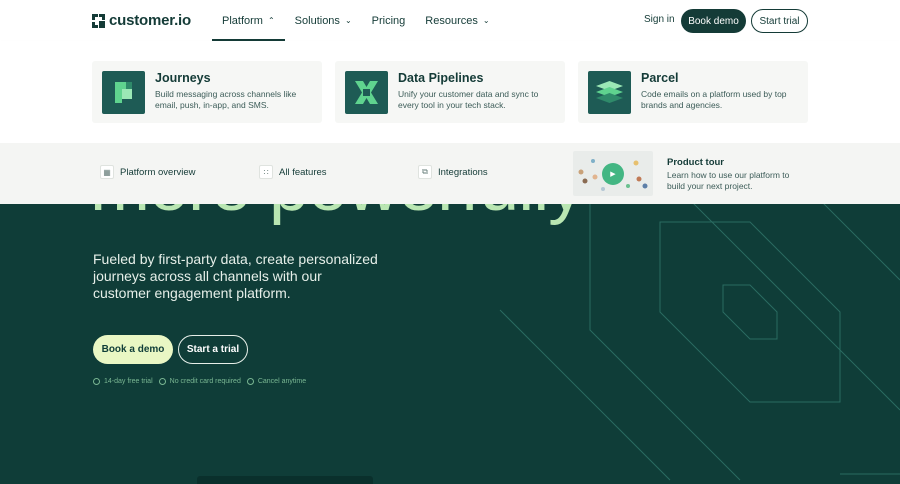 The image size is (900, 484). What do you see at coordinates (659, 19) in the screenshot?
I see `sign-in-link: Sign in` at bounding box center [659, 19].